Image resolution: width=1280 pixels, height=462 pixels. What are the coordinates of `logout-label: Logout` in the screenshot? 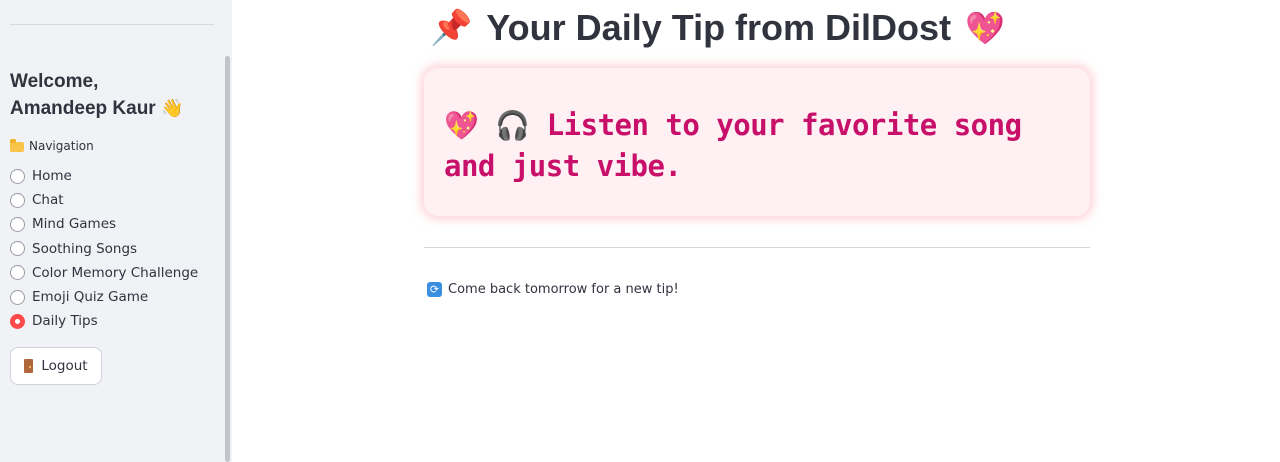 It's located at (64, 366).